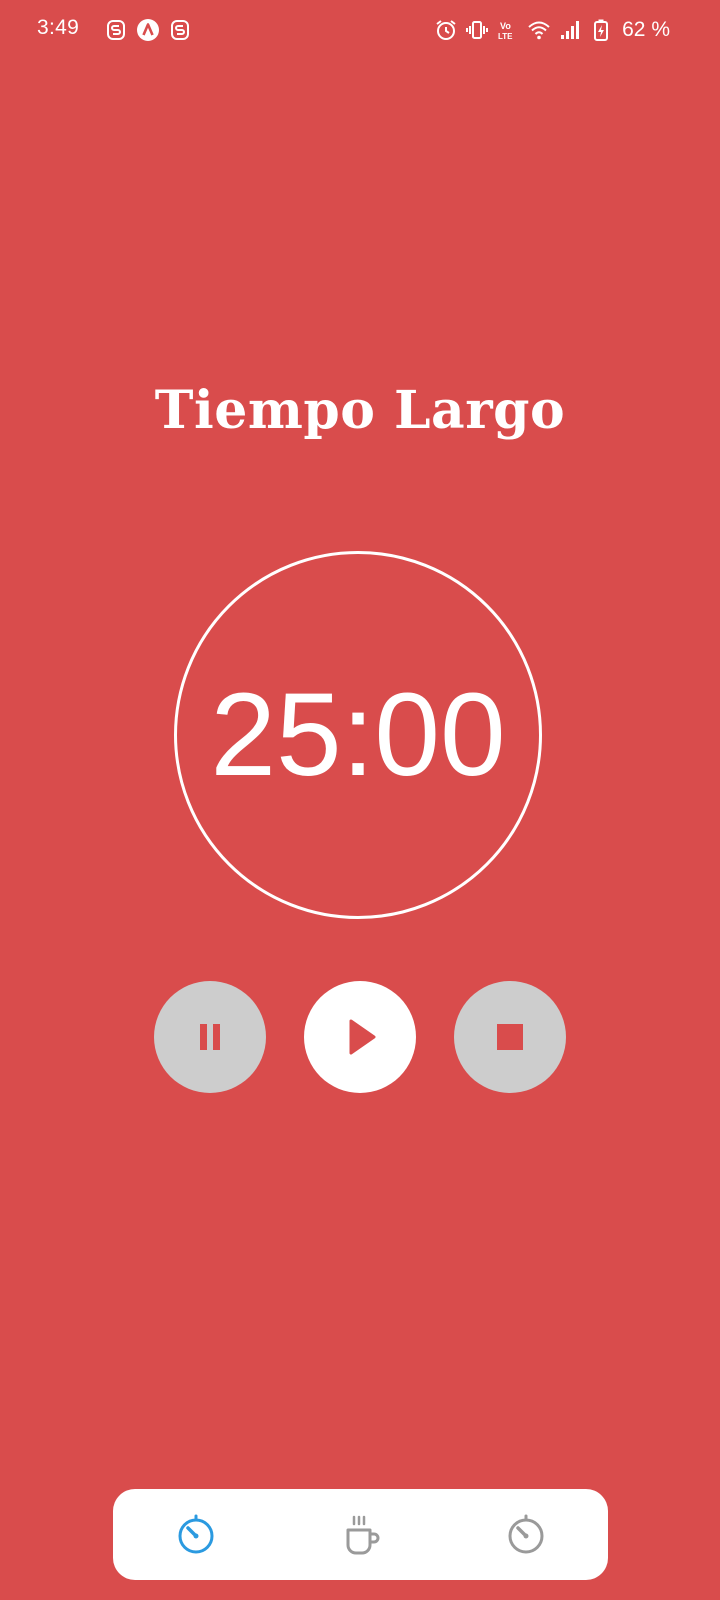 This screenshot has height=1600, width=720. What do you see at coordinates (646, 29) in the screenshot?
I see `battery-percent: 62 %` at bounding box center [646, 29].